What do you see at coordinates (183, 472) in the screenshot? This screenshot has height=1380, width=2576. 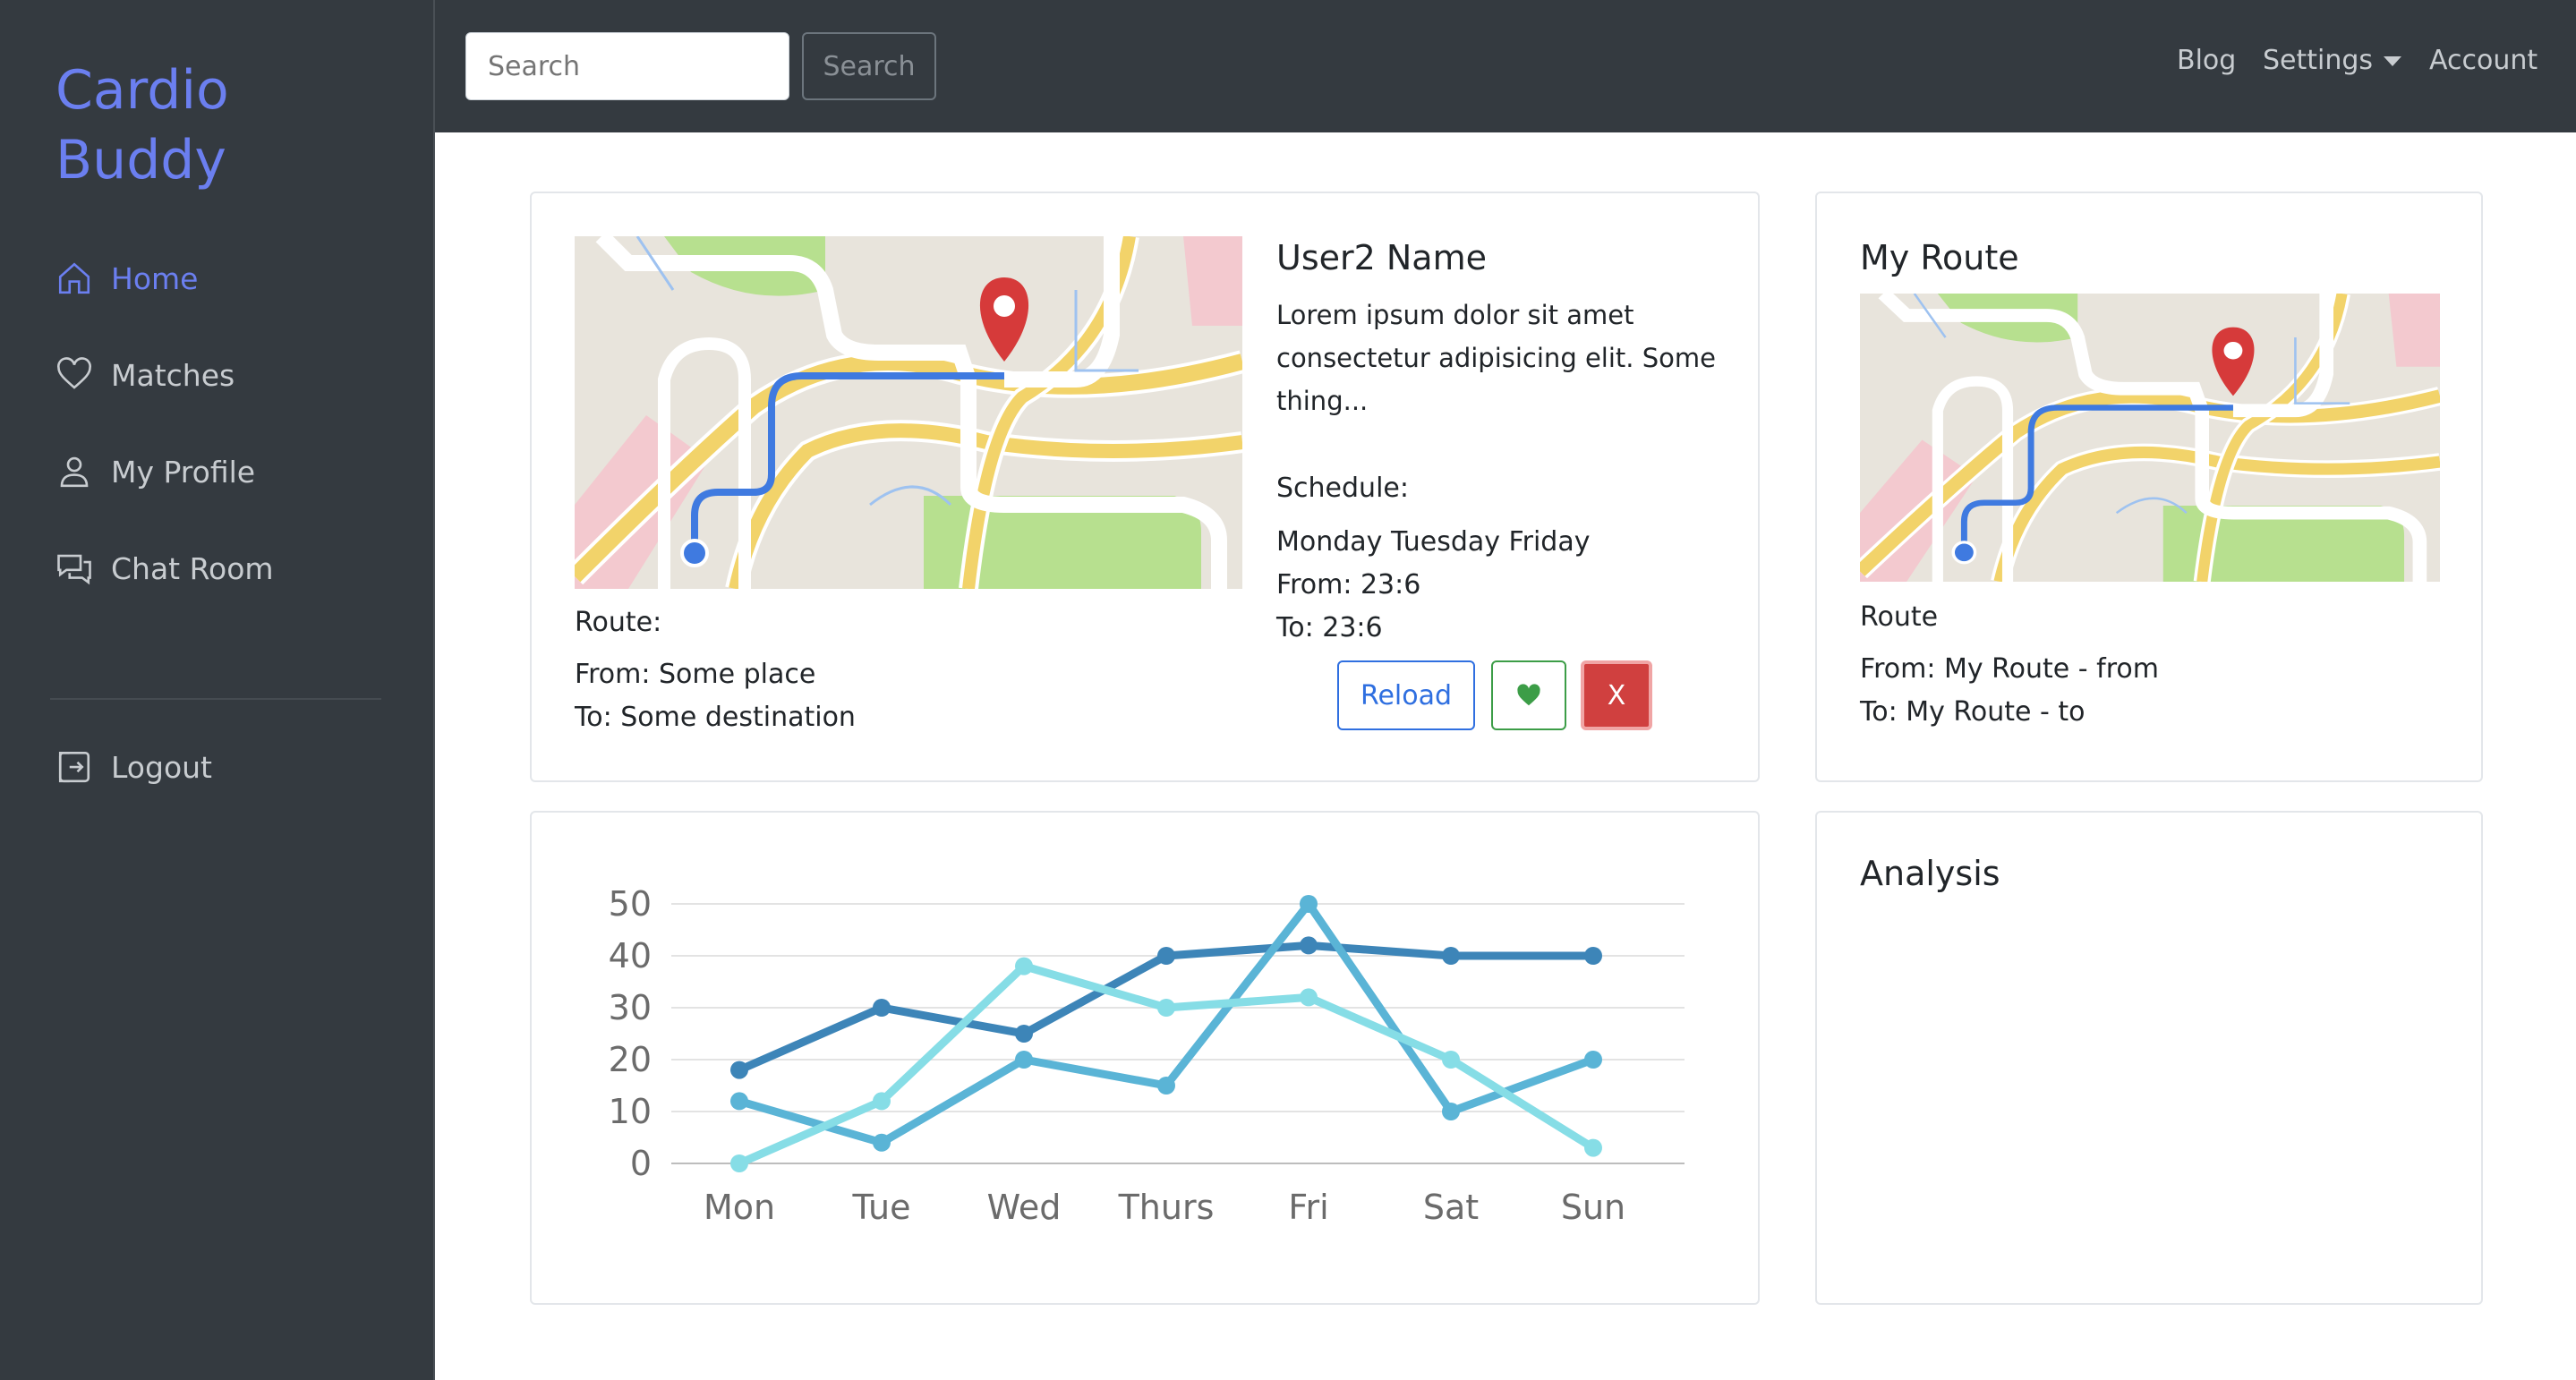 I see `sidebar-item-label: My Profile` at bounding box center [183, 472].